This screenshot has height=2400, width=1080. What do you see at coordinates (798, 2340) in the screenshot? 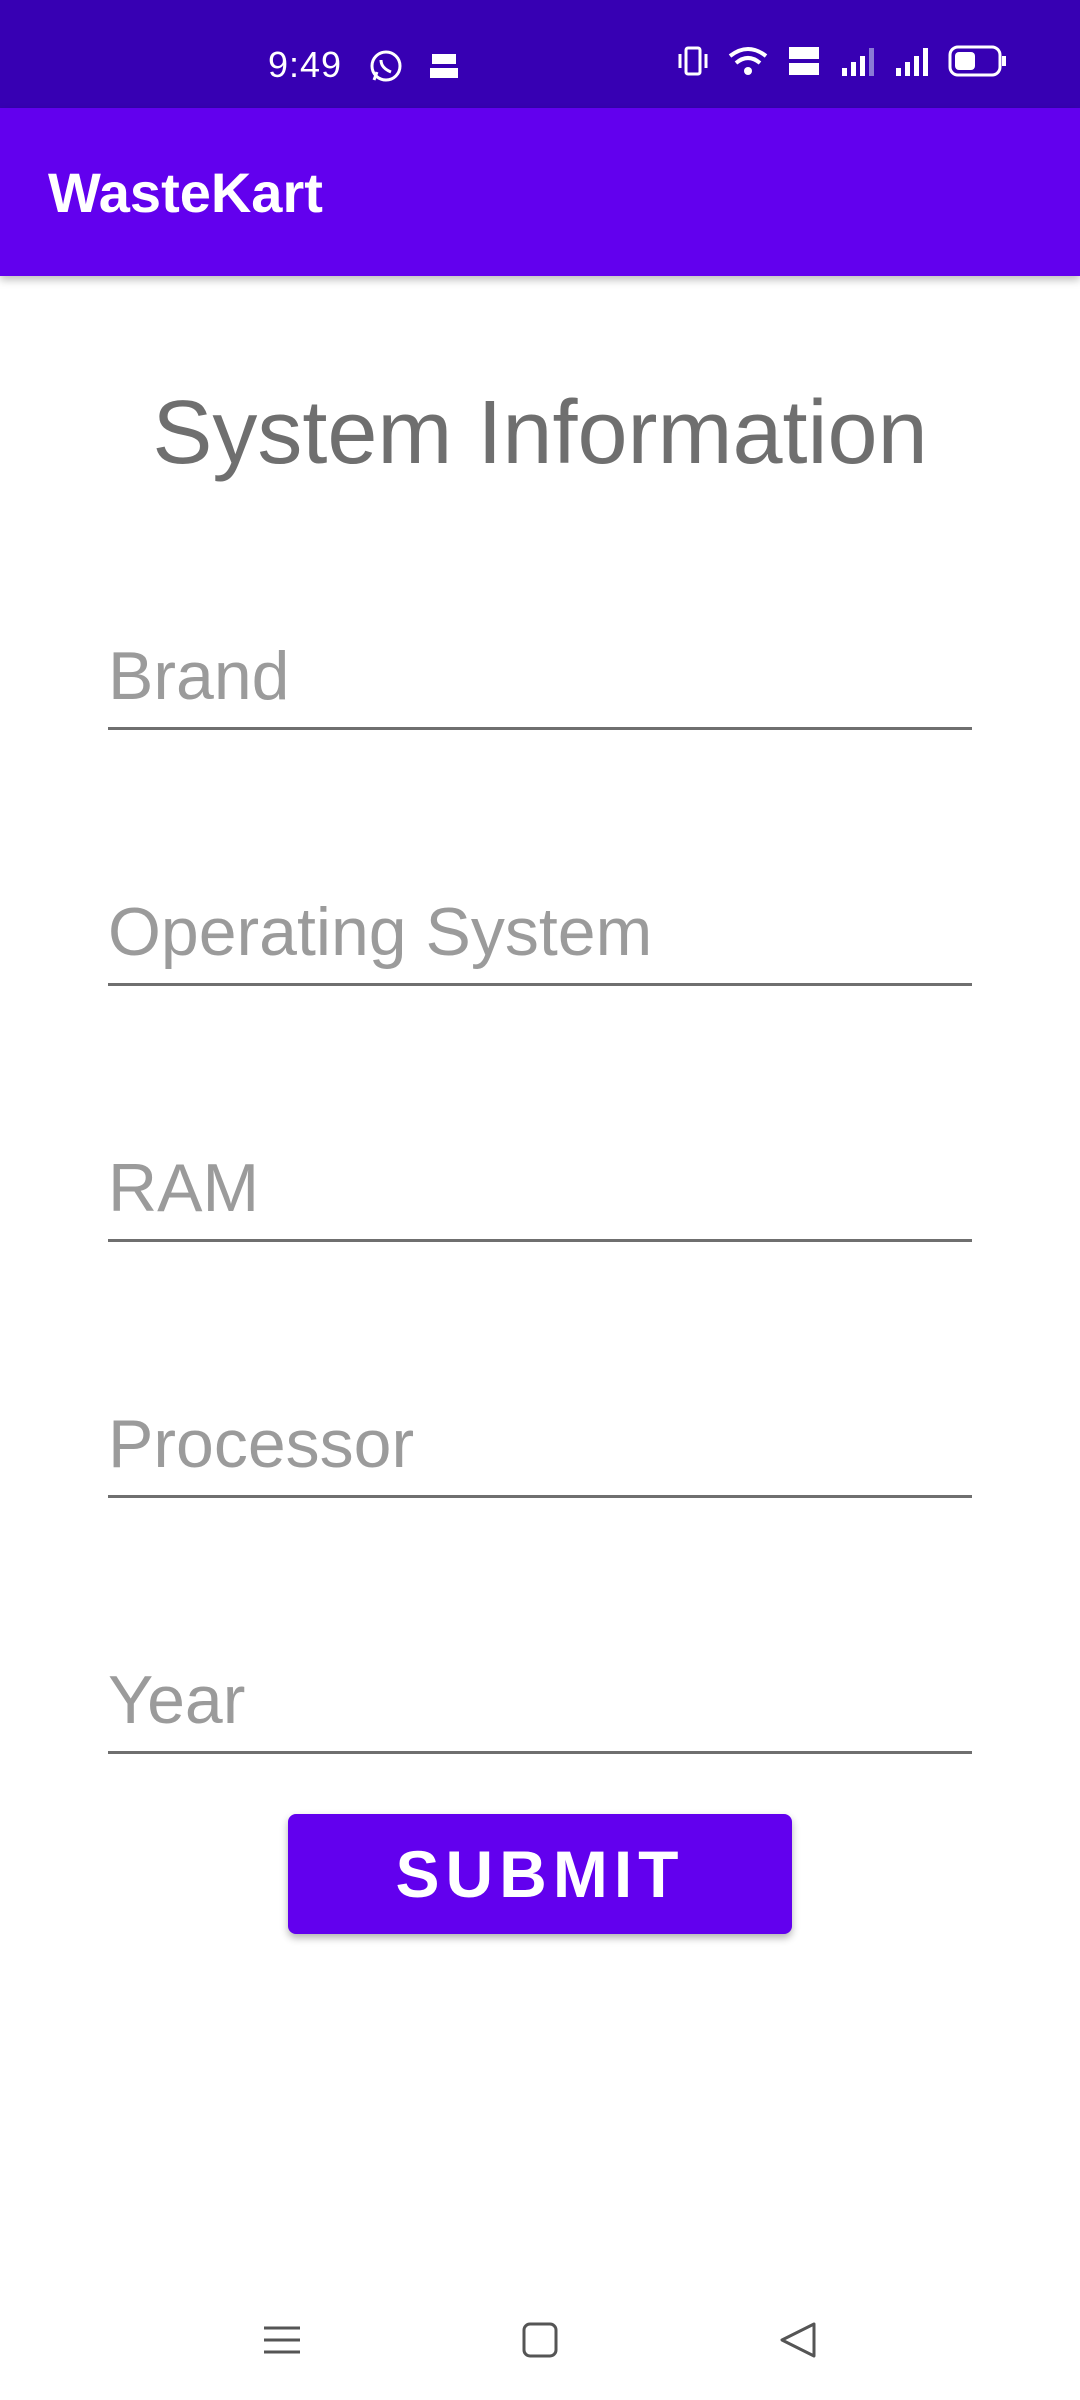
I see `back-icon` at bounding box center [798, 2340].